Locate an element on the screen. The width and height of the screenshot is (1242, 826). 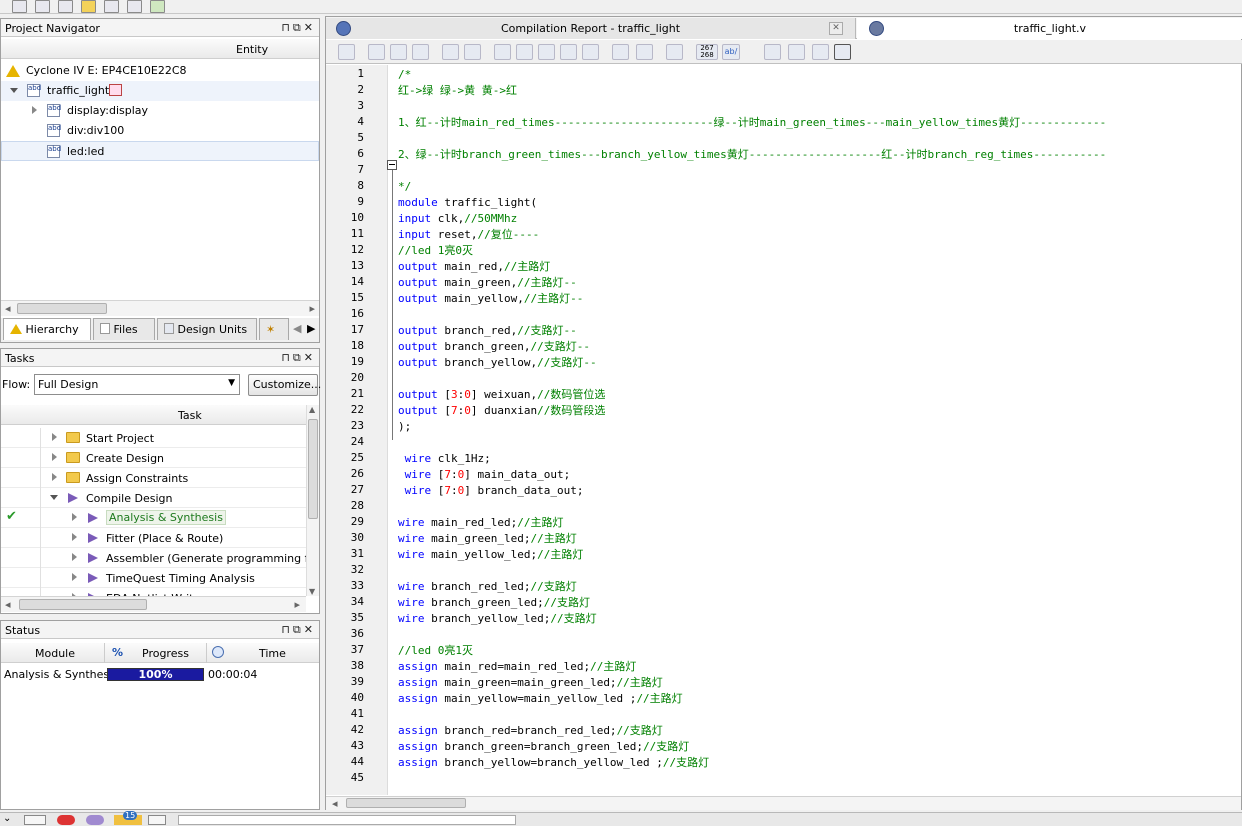
code-line: output main_red,//主路灯 is located at coordinates (474, 267).